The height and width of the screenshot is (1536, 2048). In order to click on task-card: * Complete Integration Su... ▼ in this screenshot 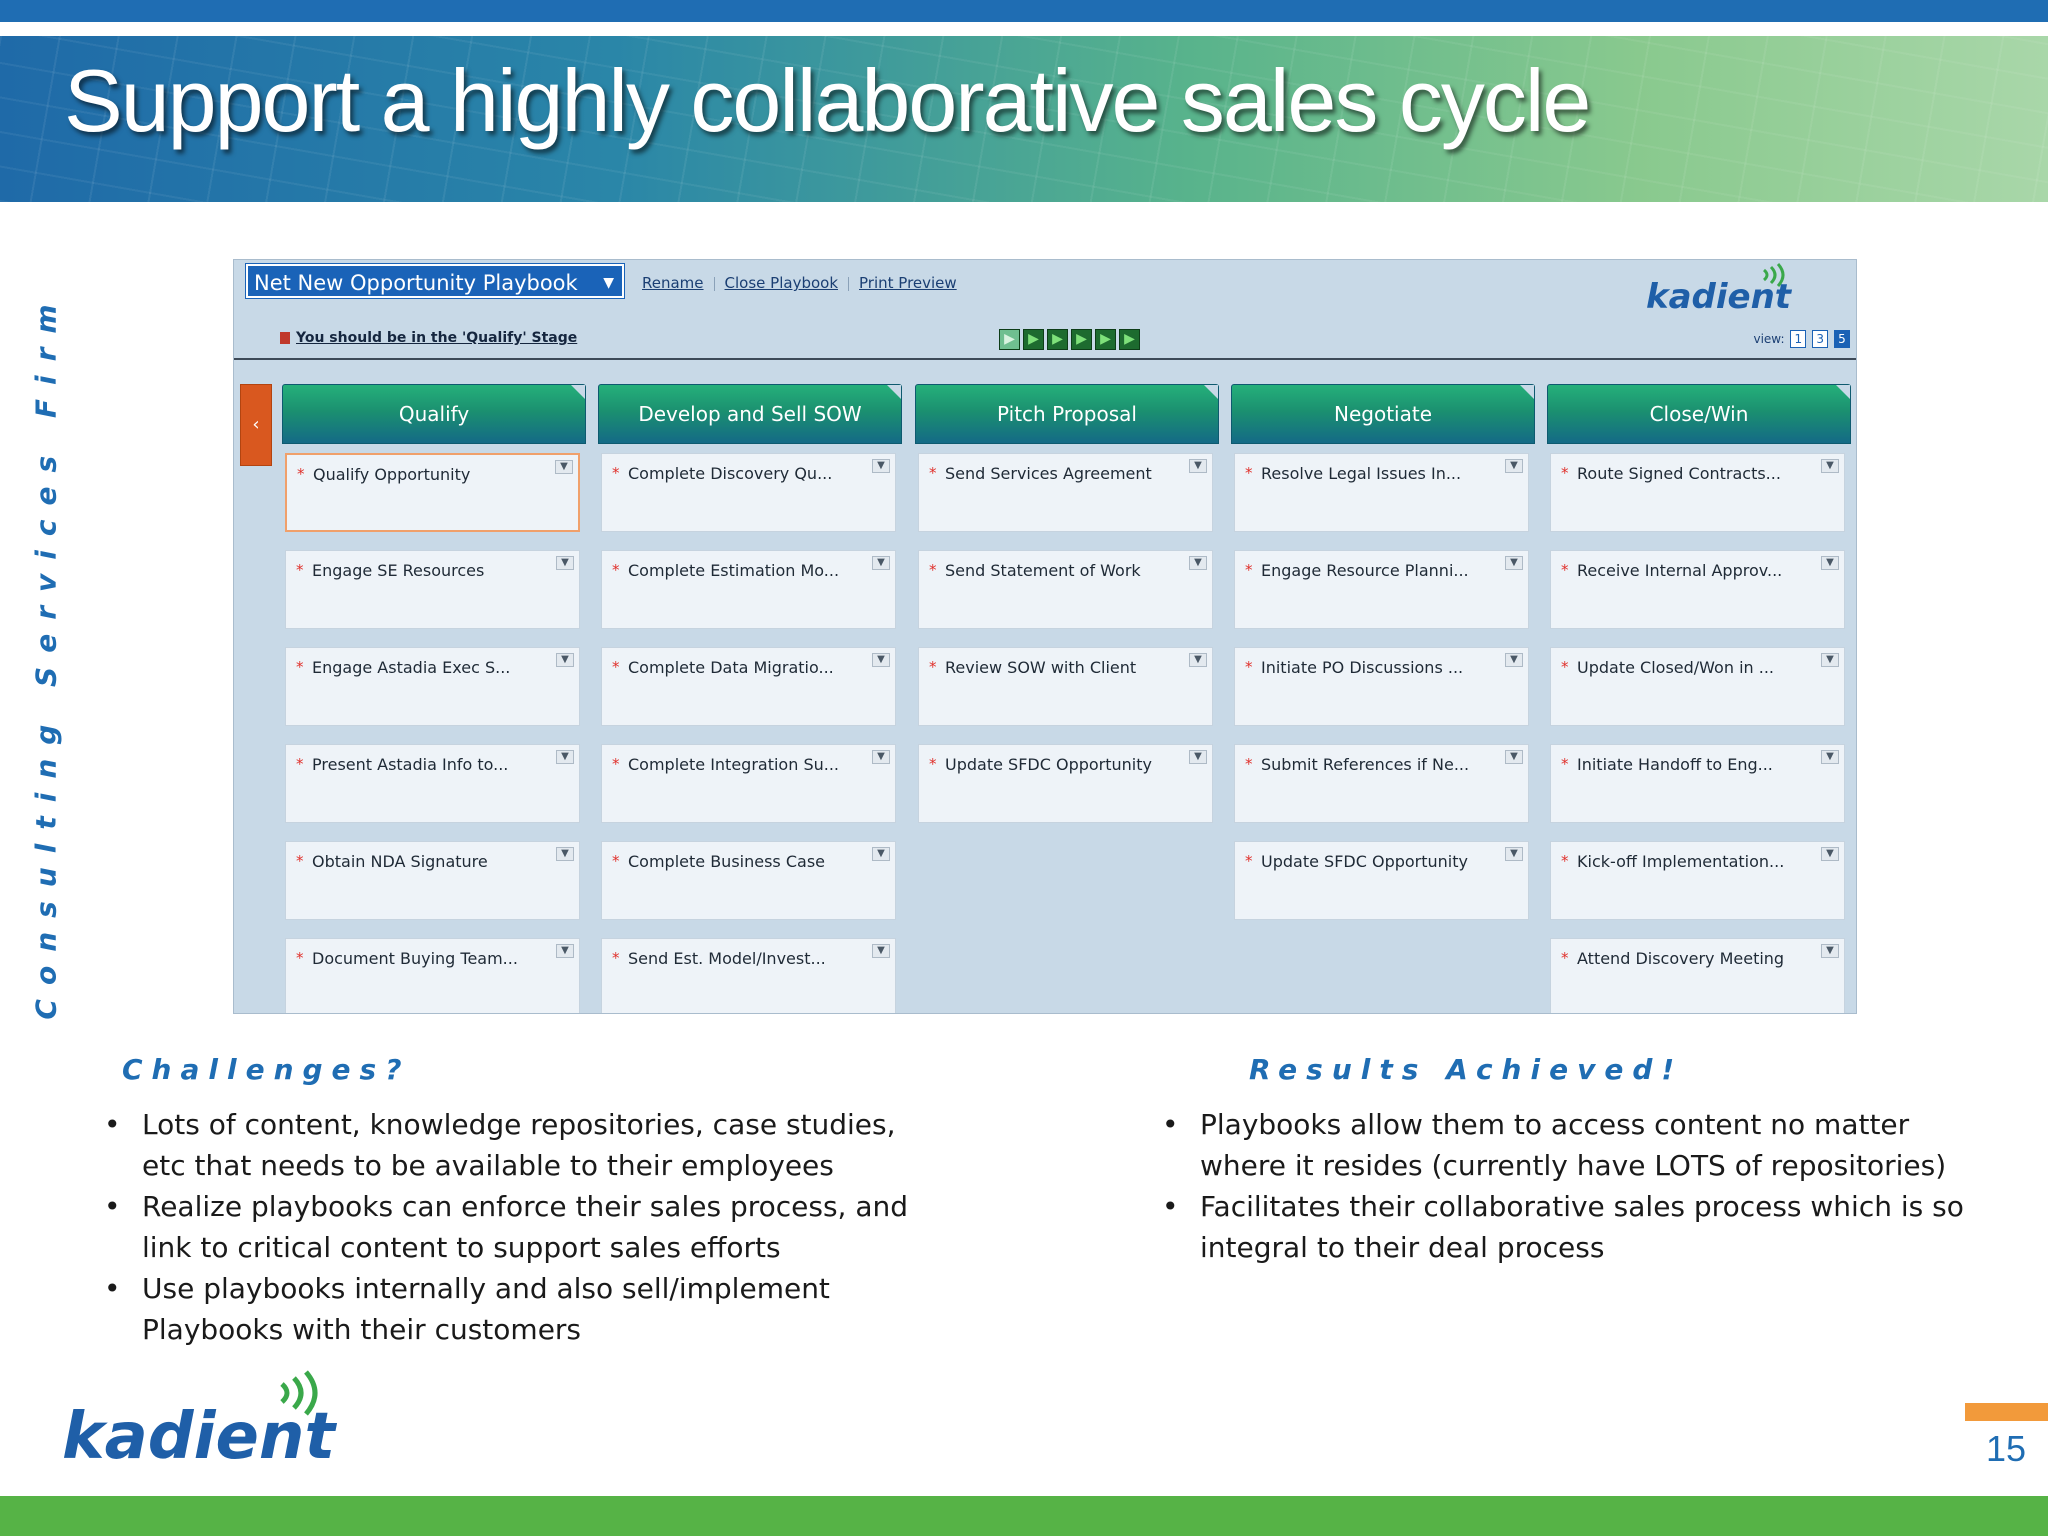, I will do `click(748, 783)`.